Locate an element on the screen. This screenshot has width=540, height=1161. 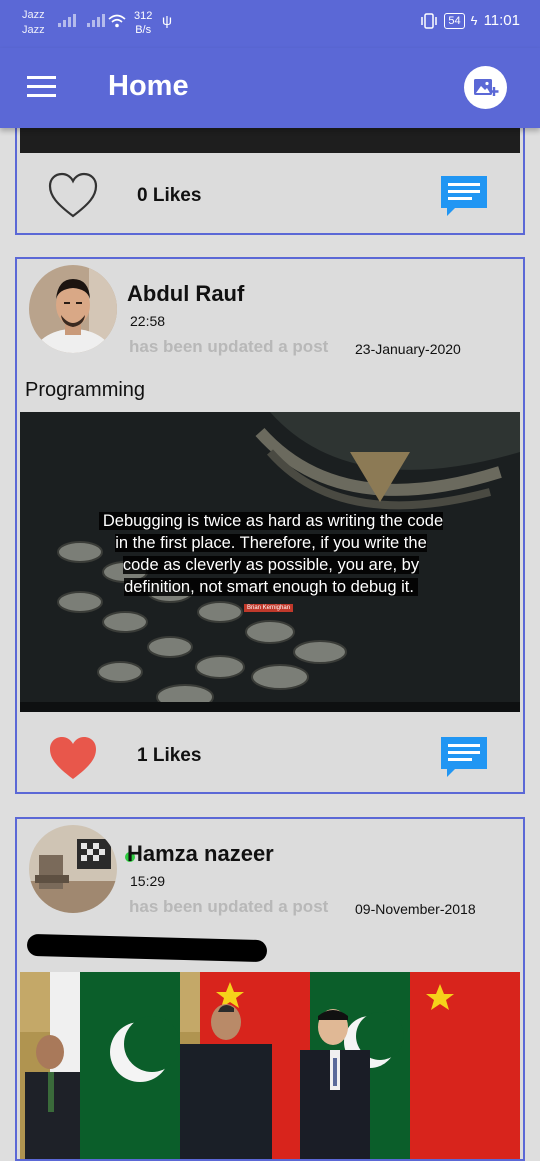
speed-unit: B/s is located at coordinates (143, 30).